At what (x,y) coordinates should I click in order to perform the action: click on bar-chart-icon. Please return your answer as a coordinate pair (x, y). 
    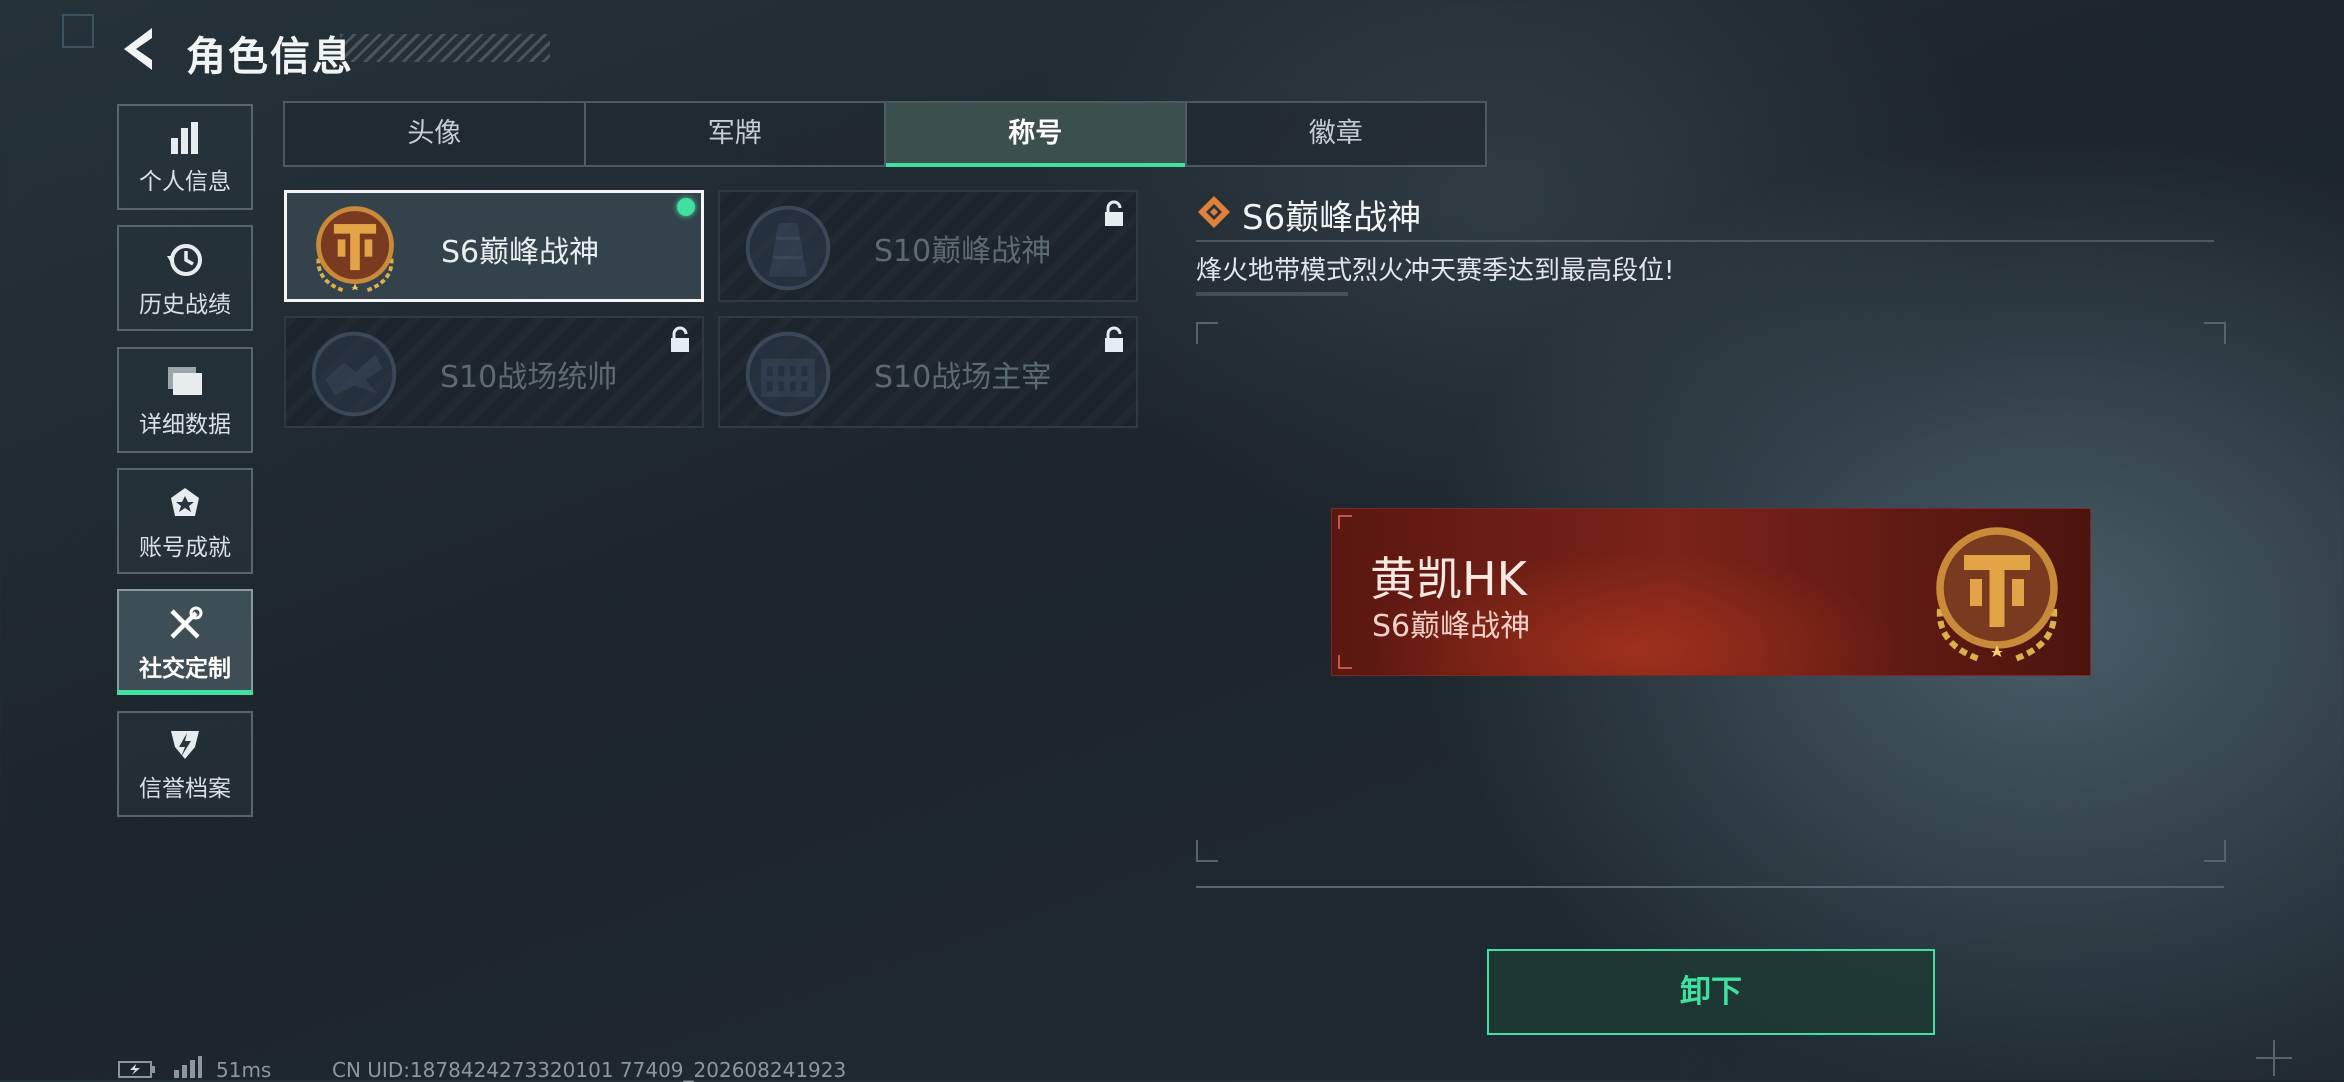
    Looking at the image, I should click on (184, 138).